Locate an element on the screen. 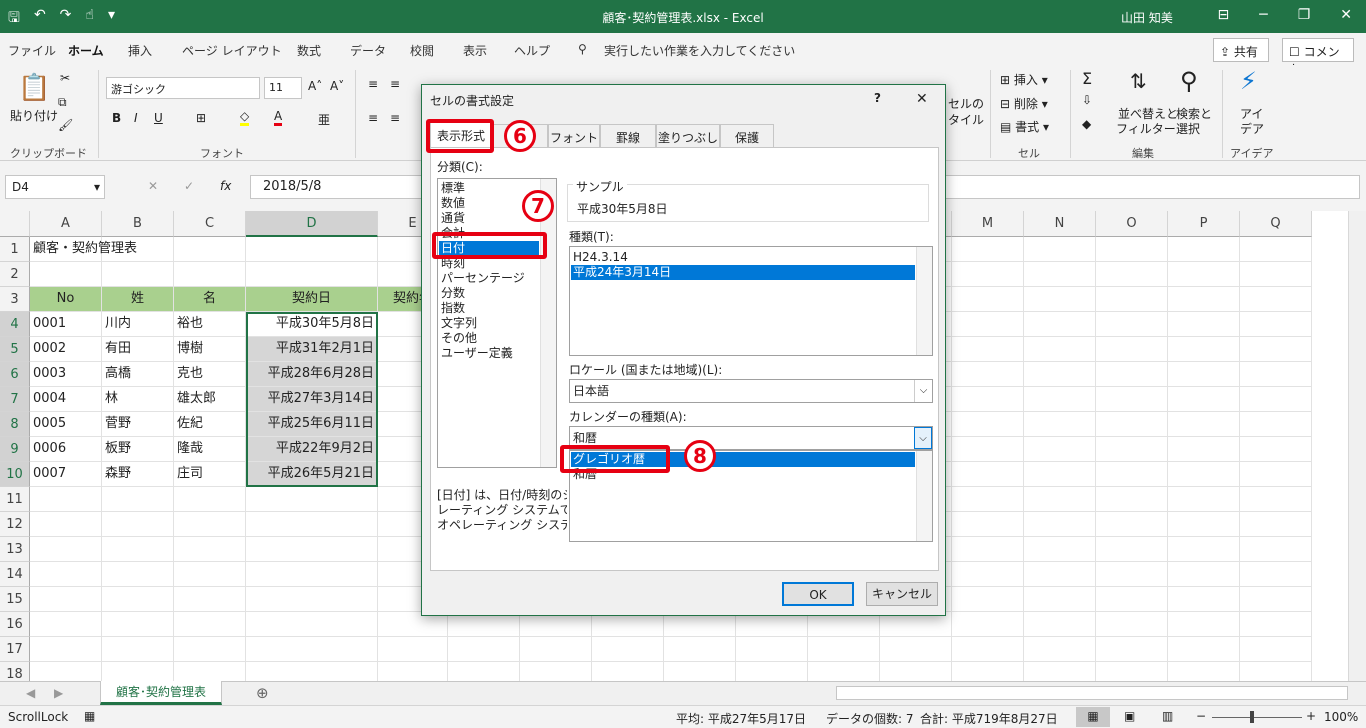  ideas-label-2: デア is located at coordinates (1252, 128).